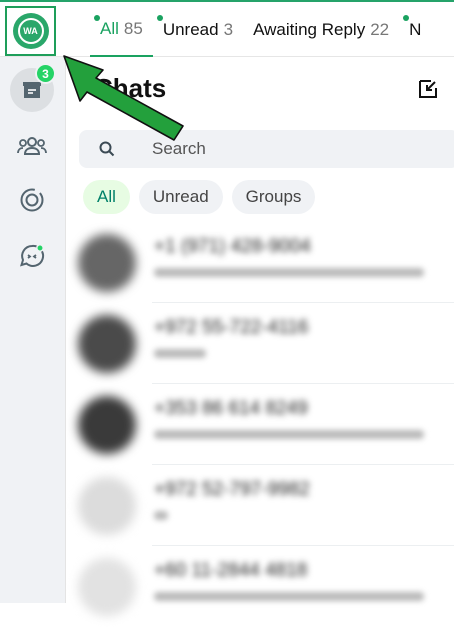 Image resolution: width=454 pixels, height=627 pixels. I want to click on unread-badge: 3, so click(45, 73).